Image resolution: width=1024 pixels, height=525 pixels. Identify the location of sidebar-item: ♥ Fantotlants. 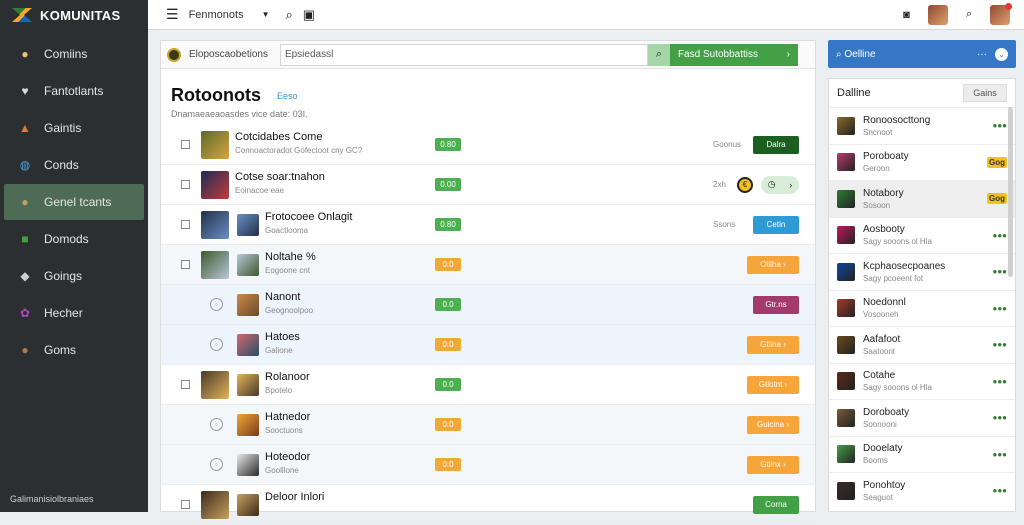
(74, 91).